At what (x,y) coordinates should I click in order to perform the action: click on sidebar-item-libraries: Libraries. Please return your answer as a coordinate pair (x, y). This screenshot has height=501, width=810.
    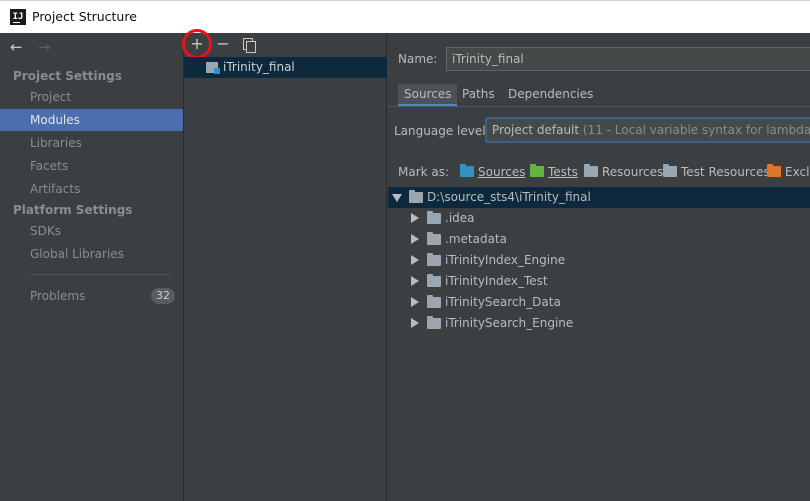
    Looking at the image, I should click on (91, 143).